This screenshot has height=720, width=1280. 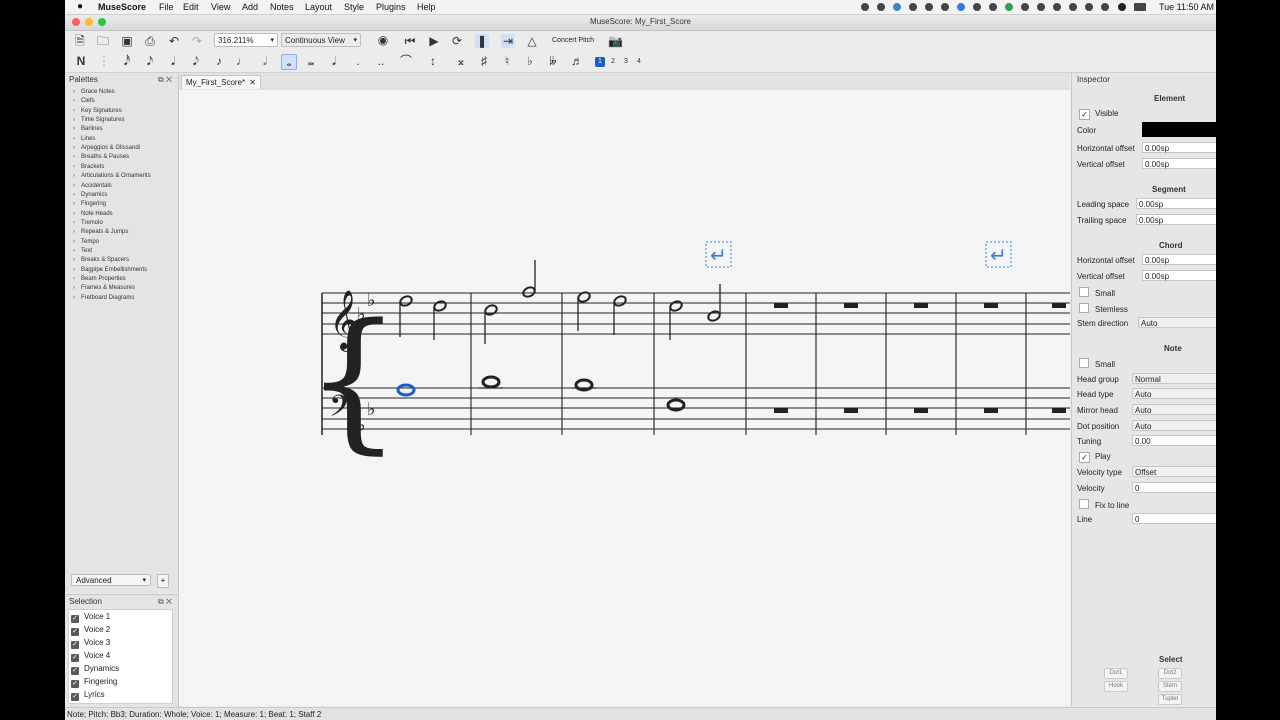 I want to click on v-offset-field: 0.00sp, so click(x=1179, y=163).